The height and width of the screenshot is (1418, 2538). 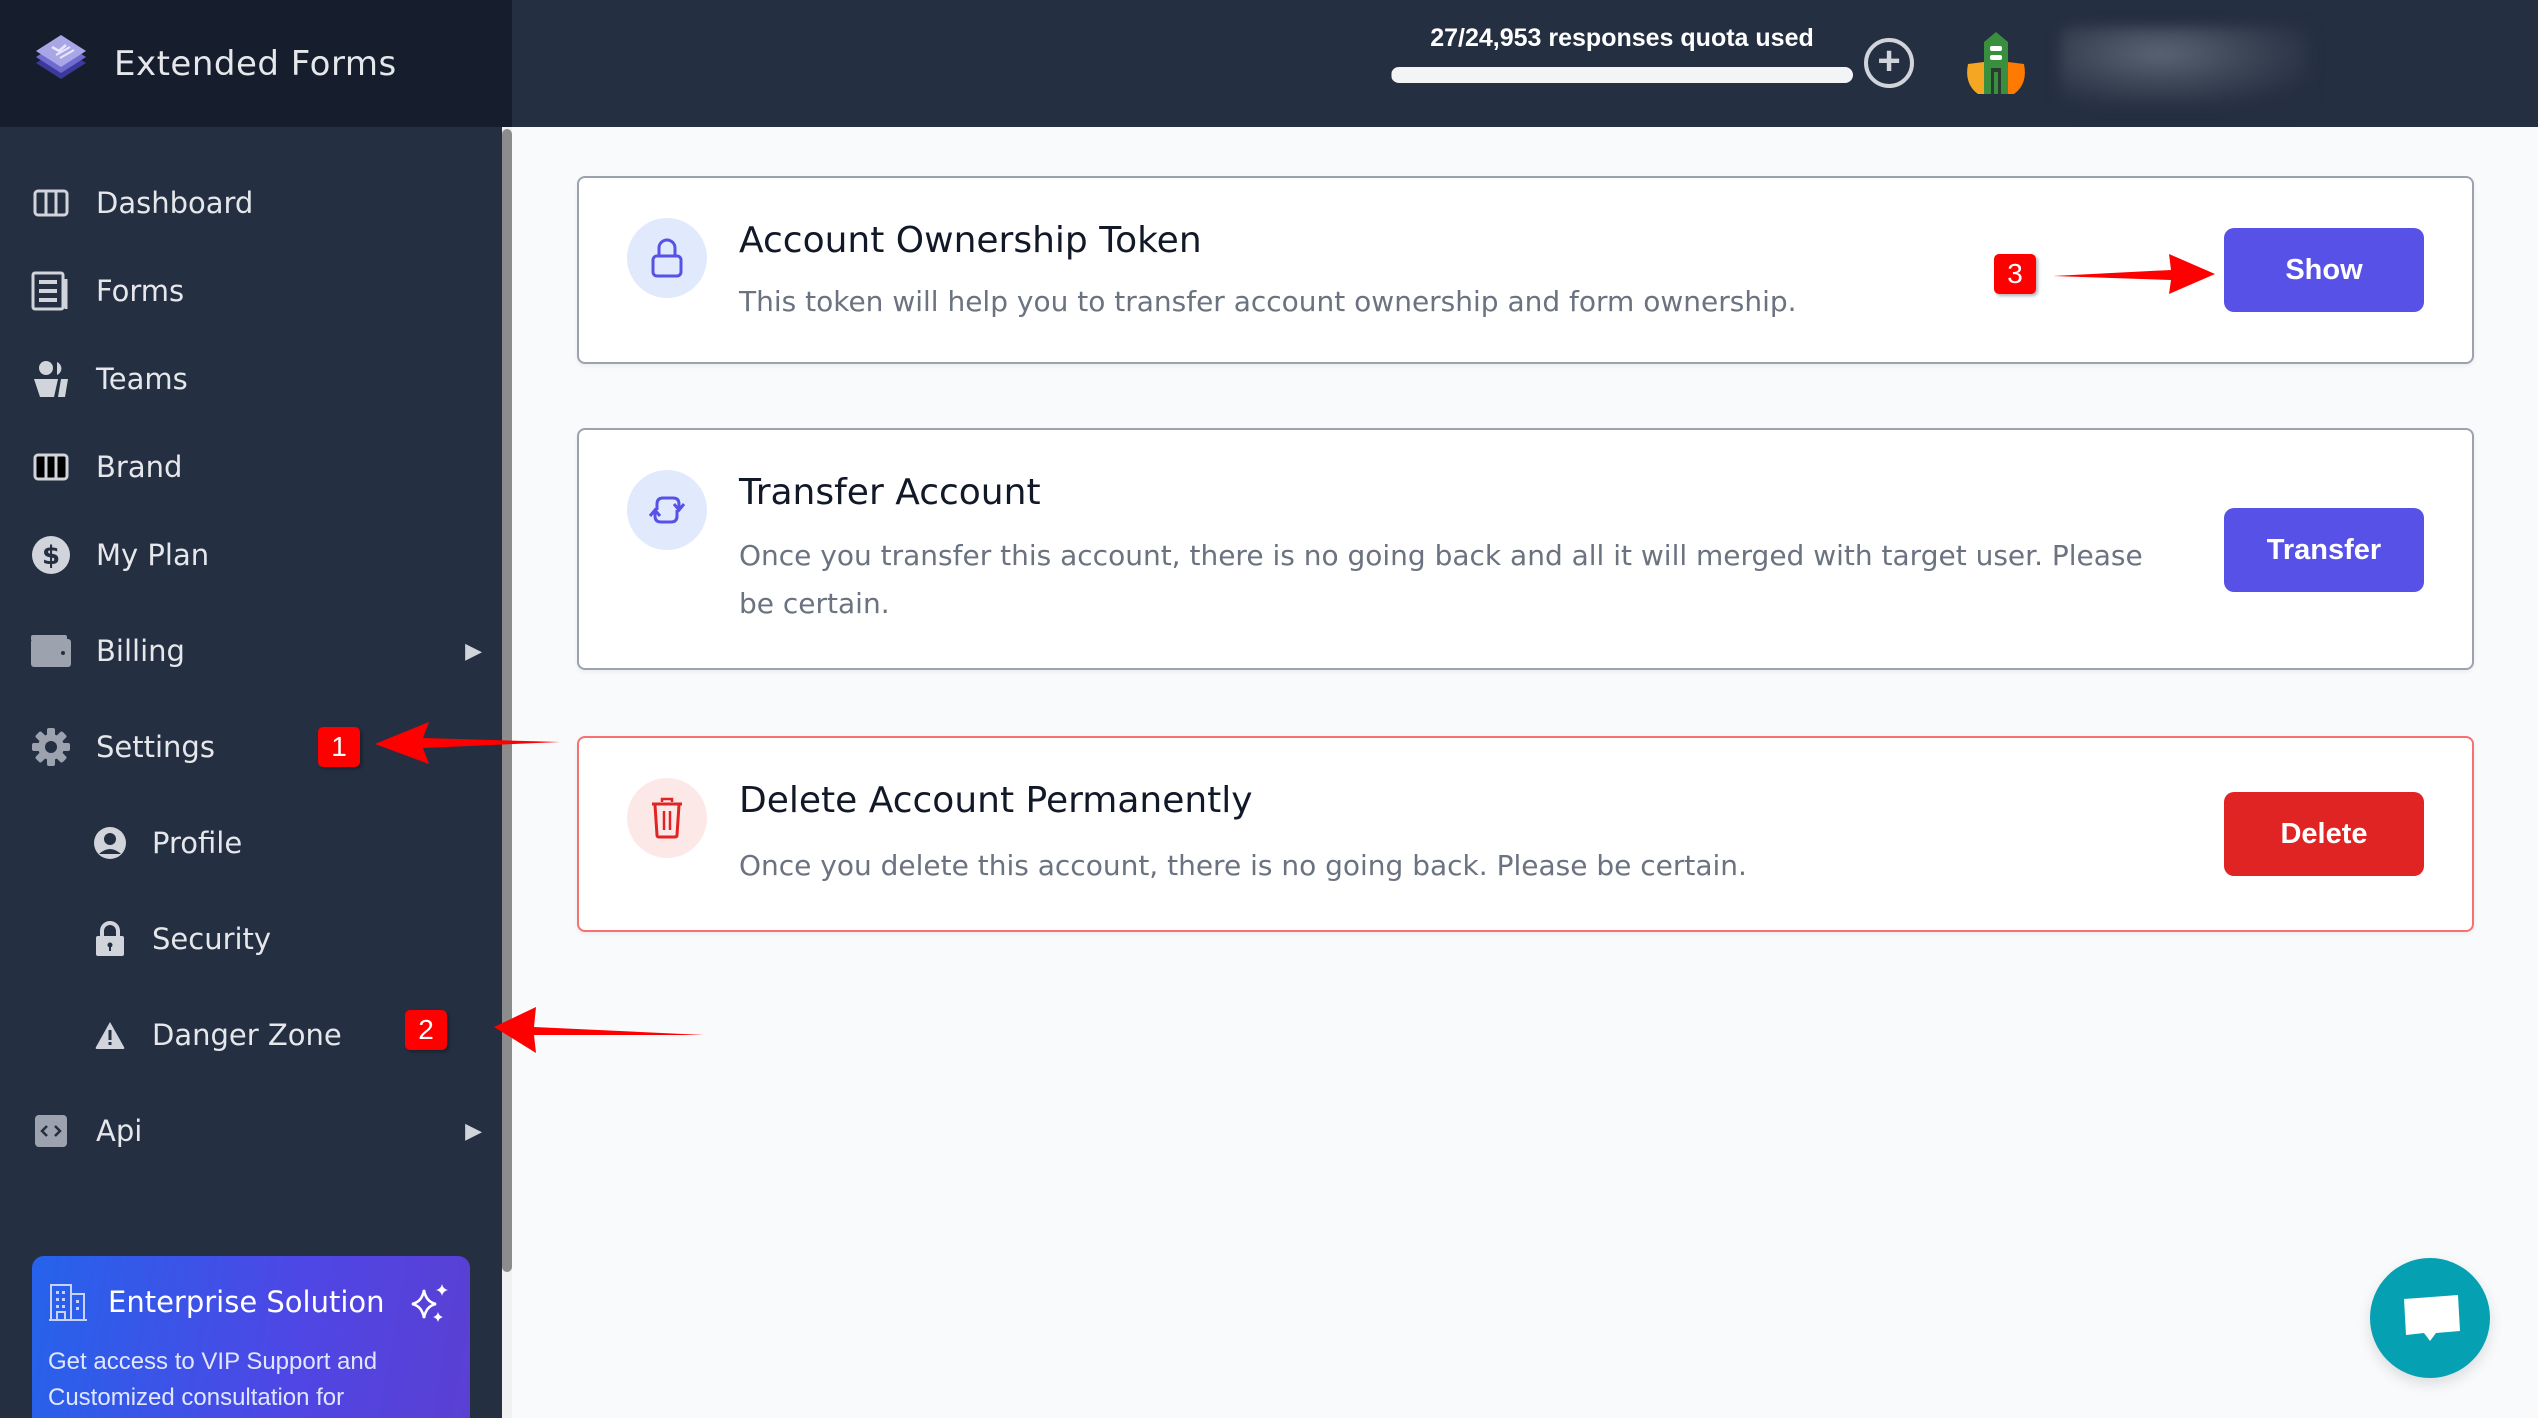 I want to click on sidebar-item-label: Brand, so click(x=139, y=467).